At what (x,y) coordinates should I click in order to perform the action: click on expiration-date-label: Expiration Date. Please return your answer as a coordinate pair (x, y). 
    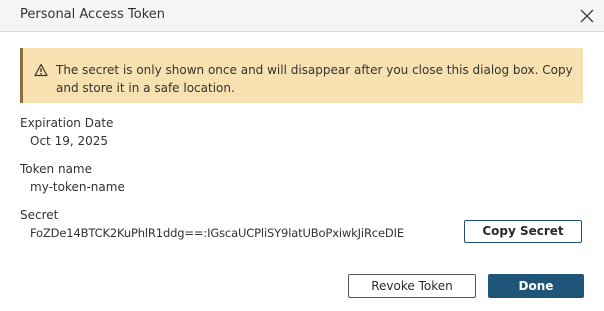
    Looking at the image, I should click on (67, 123).